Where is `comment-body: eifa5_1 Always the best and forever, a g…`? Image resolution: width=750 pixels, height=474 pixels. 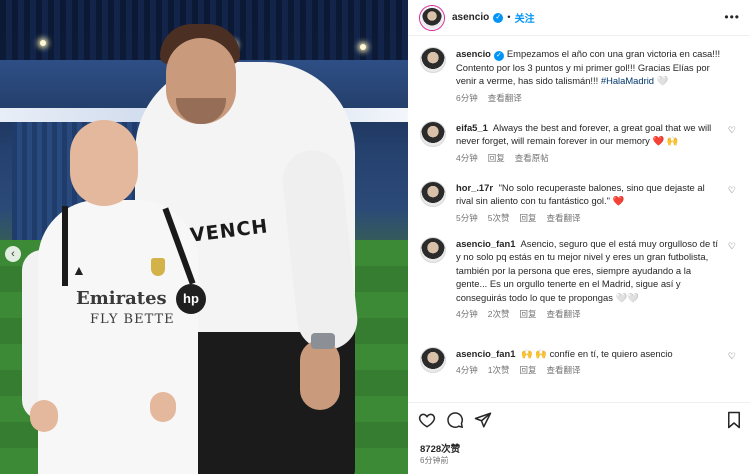 comment-body: eifa5_1 Always the best and forever, a g… is located at coordinates (597, 134).